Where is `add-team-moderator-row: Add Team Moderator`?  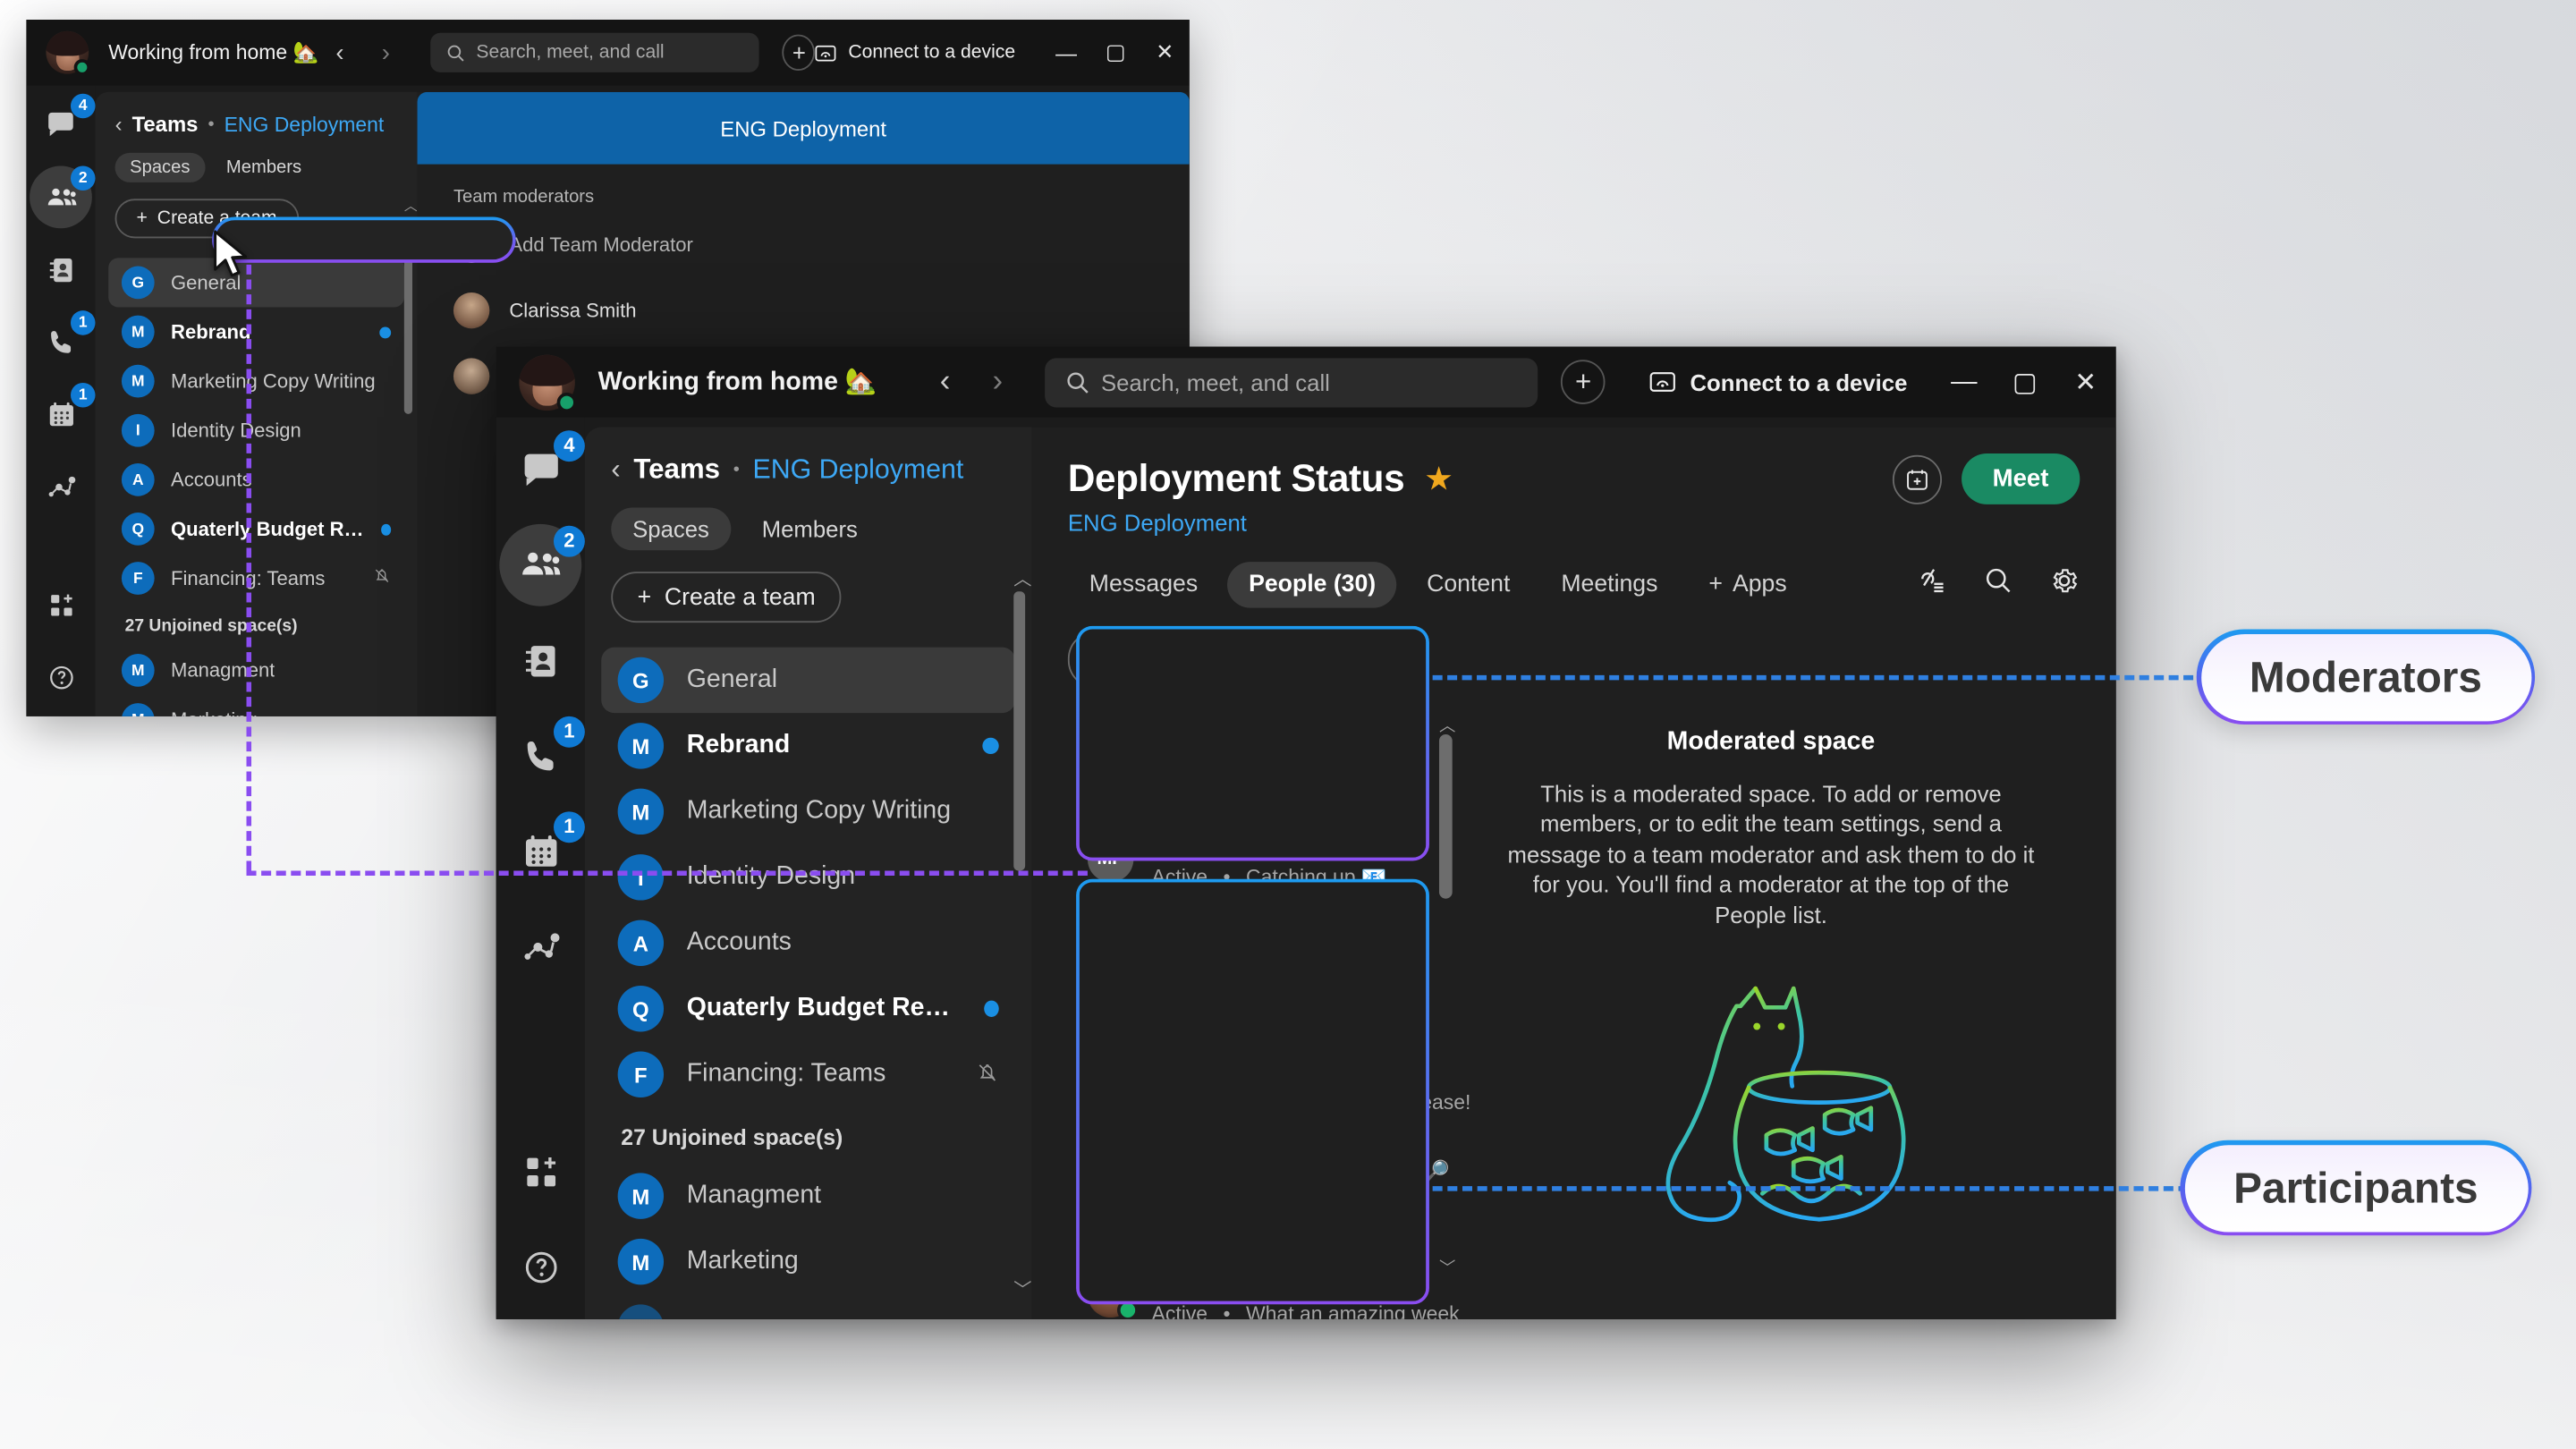 add-team-moderator-row: Add Team Moderator is located at coordinates (821, 244).